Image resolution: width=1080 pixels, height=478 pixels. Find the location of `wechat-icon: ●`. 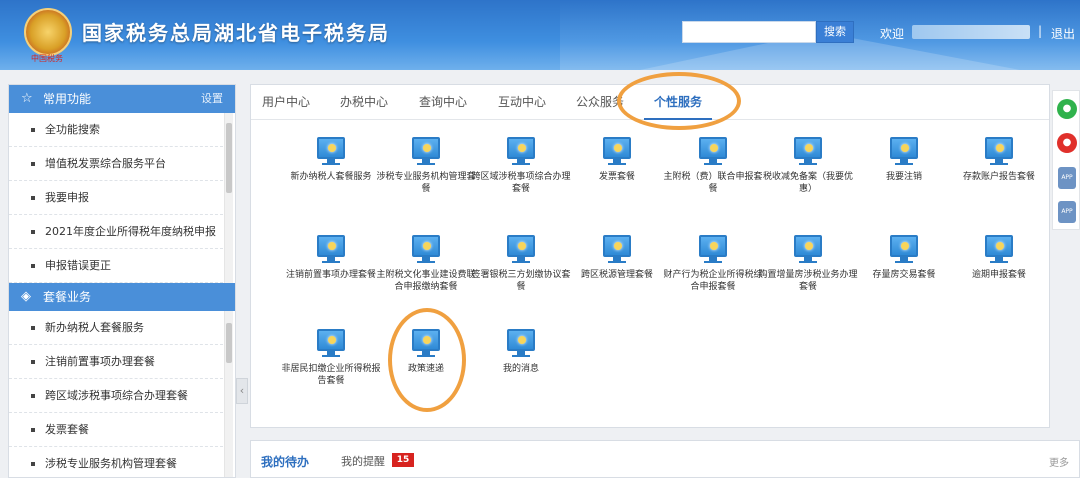

wechat-icon: ● is located at coordinates (1067, 109).